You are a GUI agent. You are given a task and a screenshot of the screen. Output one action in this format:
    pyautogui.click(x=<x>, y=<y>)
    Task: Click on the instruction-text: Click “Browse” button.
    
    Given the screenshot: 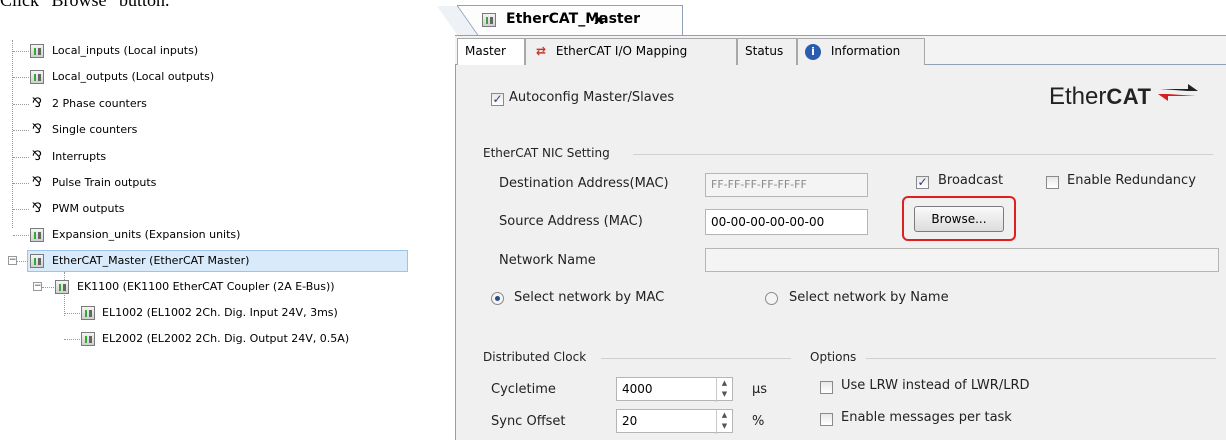 What is the action you would take?
    pyautogui.click(x=85, y=5)
    